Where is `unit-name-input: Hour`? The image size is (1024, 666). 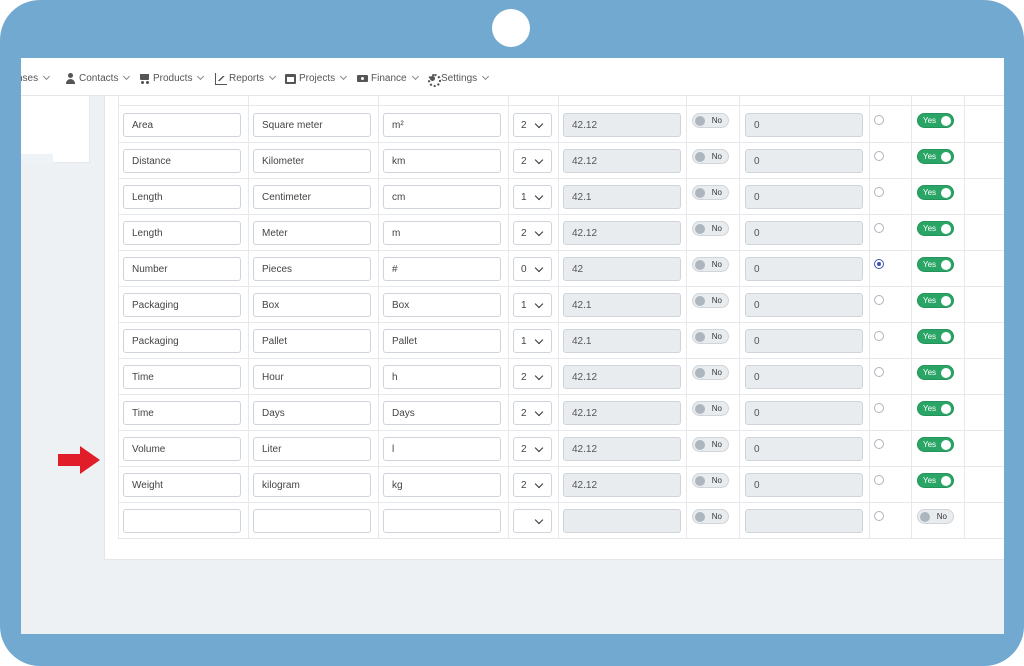 unit-name-input: Hour is located at coordinates (312, 377).